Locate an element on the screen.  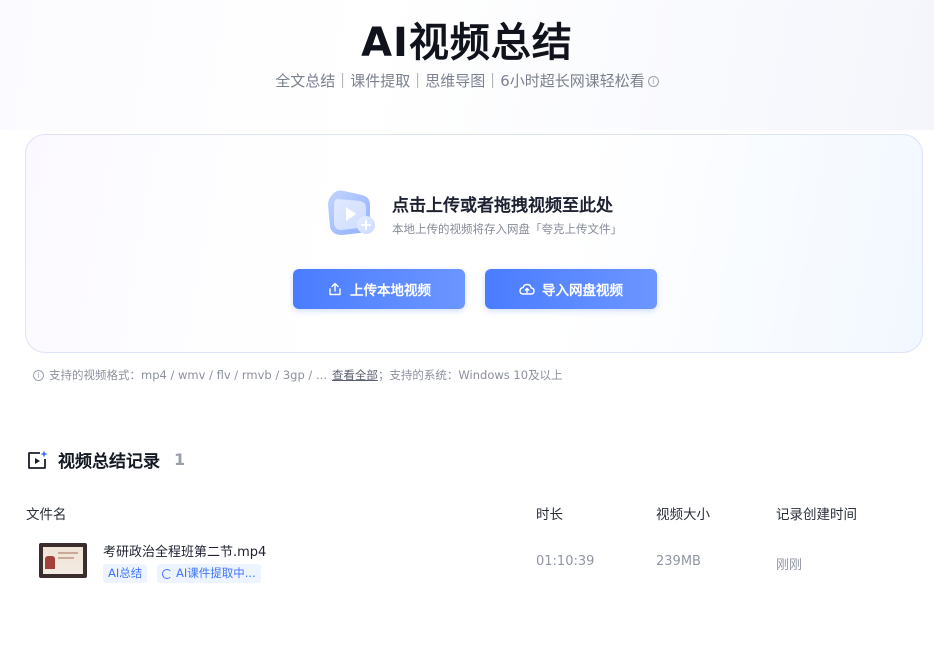
ai-summary-label: AI总结 is located at coordinates (125, 573).